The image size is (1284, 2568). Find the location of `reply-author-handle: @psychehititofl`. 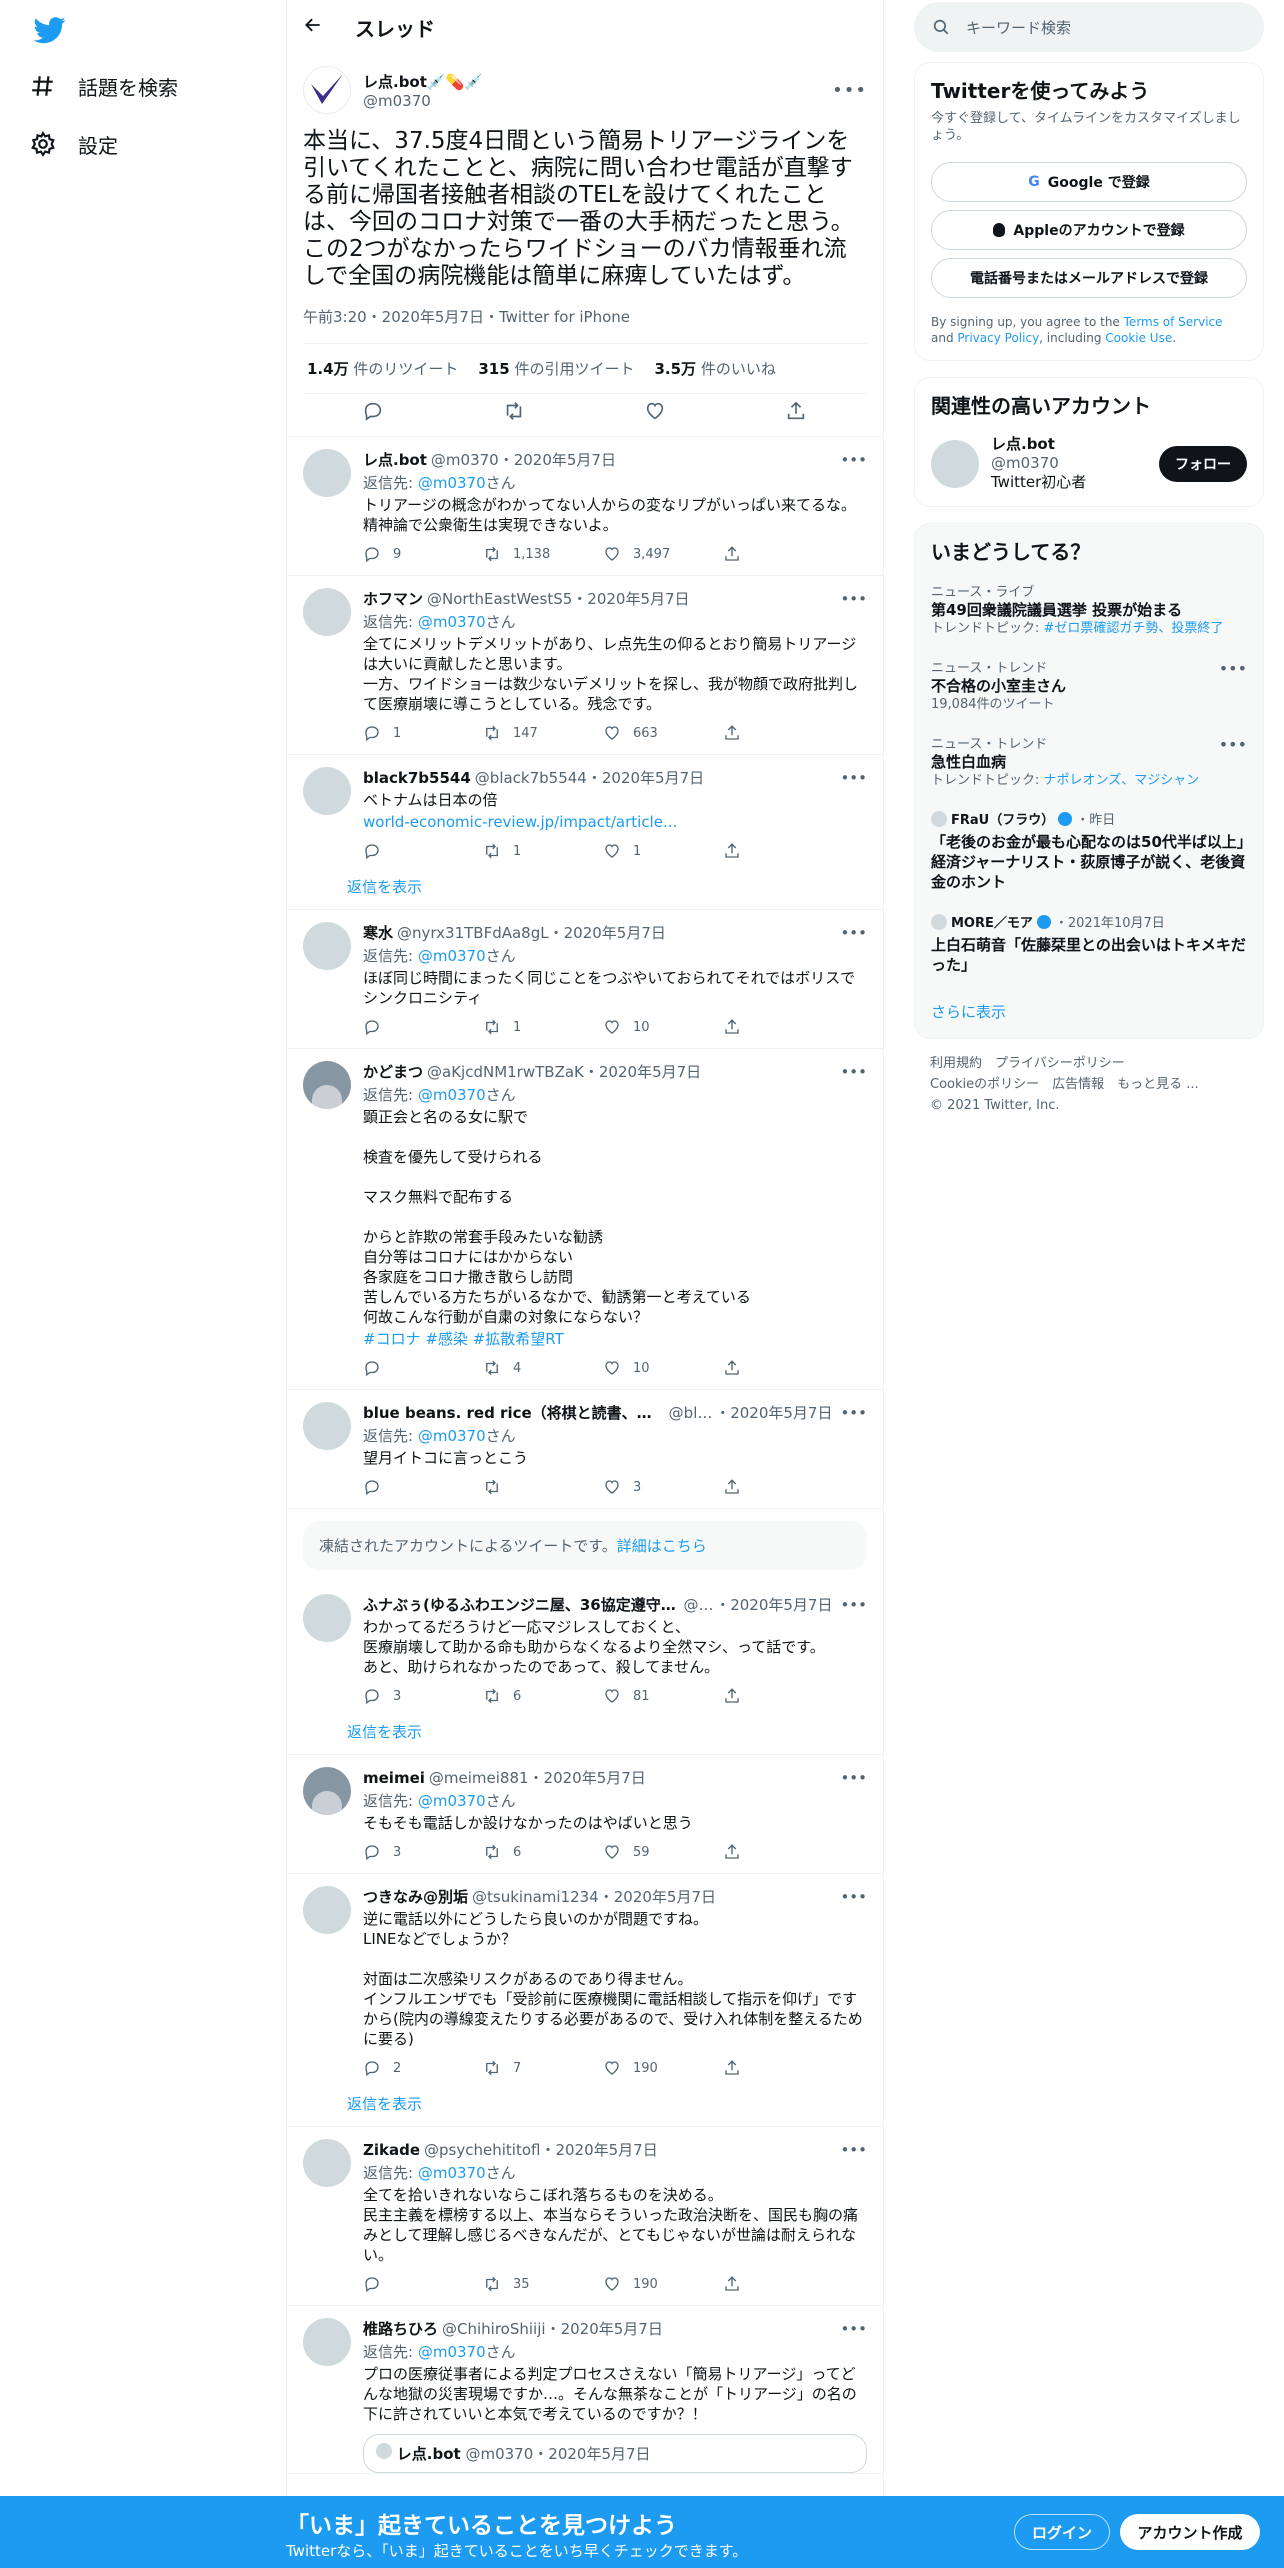

reply-author-handle: @psychehititofl is located at coordinates (482, 2150).